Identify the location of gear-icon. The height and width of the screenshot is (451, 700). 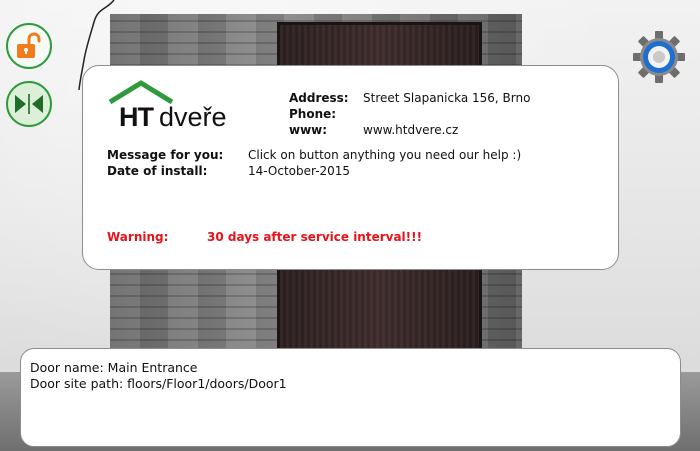
(659, 57).